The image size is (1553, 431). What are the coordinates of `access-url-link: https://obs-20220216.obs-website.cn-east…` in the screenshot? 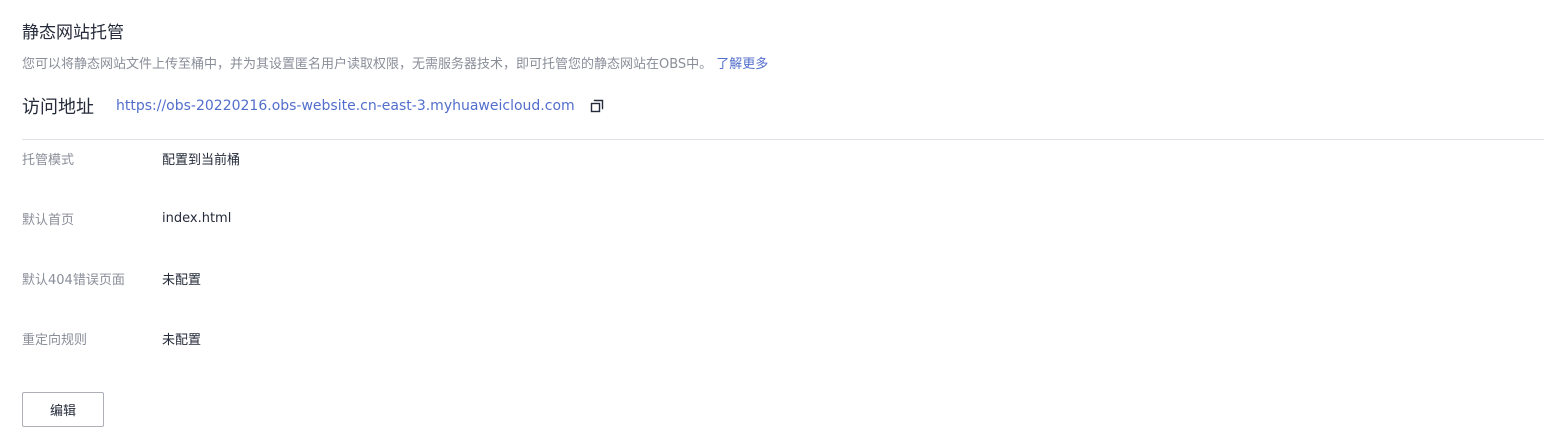 It's located at (345, 106).